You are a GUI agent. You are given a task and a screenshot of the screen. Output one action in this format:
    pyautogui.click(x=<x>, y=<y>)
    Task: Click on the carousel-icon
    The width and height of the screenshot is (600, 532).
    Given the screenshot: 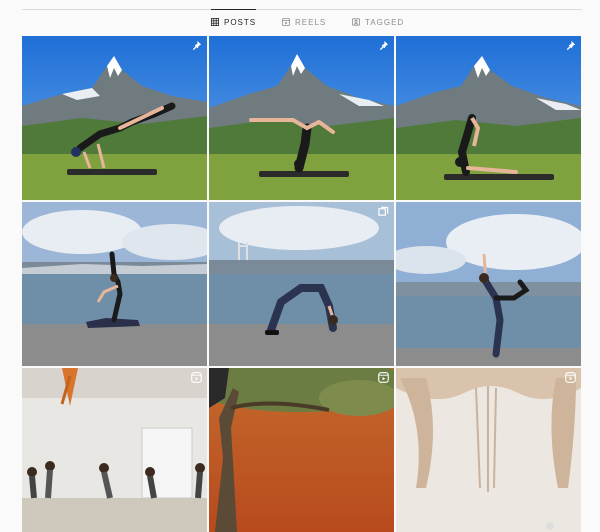 What is the action you would take?
    pyautogui.click(x=383, y=211)
    